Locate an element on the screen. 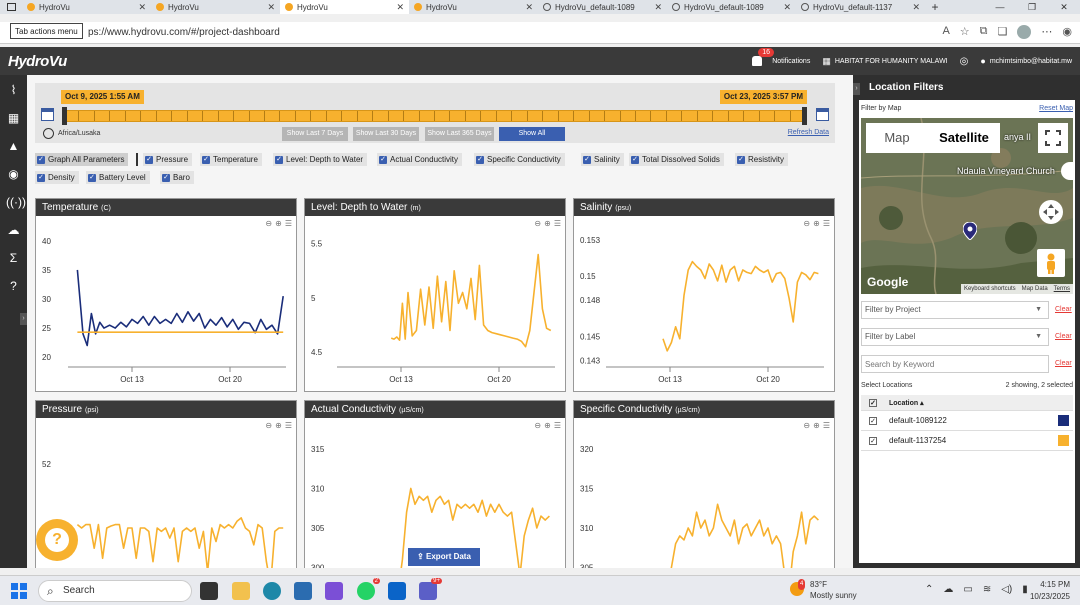 This screenshot has height=605, width=1080. chart-plot: 5.5 5 4.5 Oct 13 Oct 20 is located at coordinates (435, 304).